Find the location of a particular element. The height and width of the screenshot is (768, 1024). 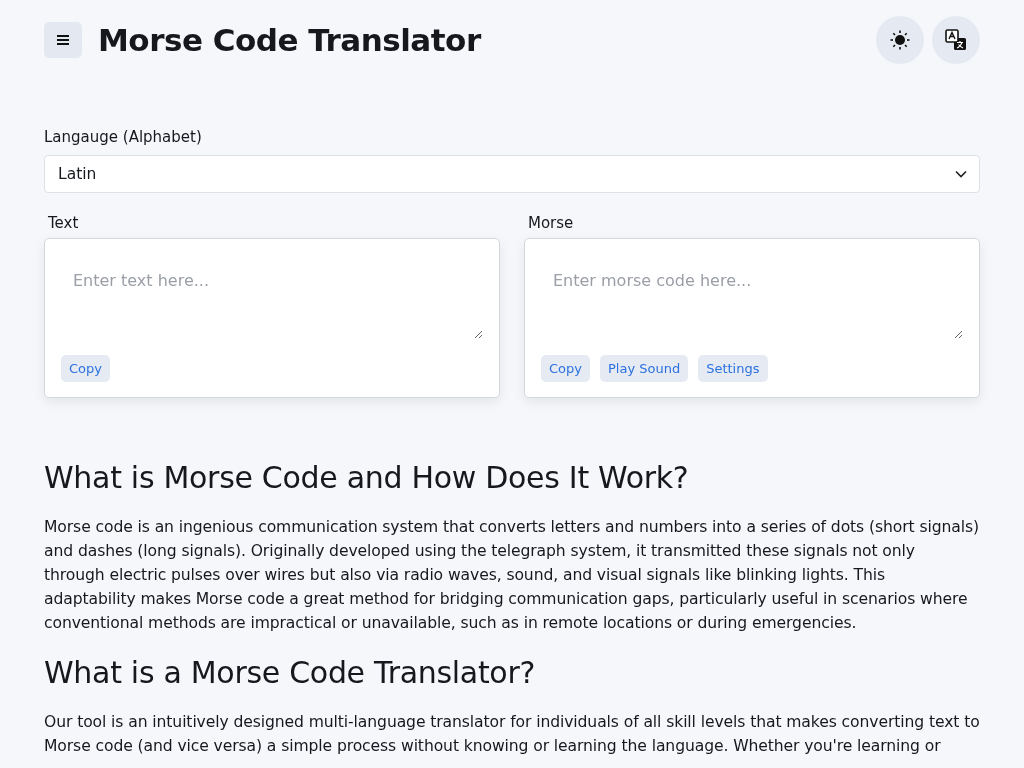

translator-card: Enter morse code here... Copy Play Sound Settings is located at coordinates (752, 318).